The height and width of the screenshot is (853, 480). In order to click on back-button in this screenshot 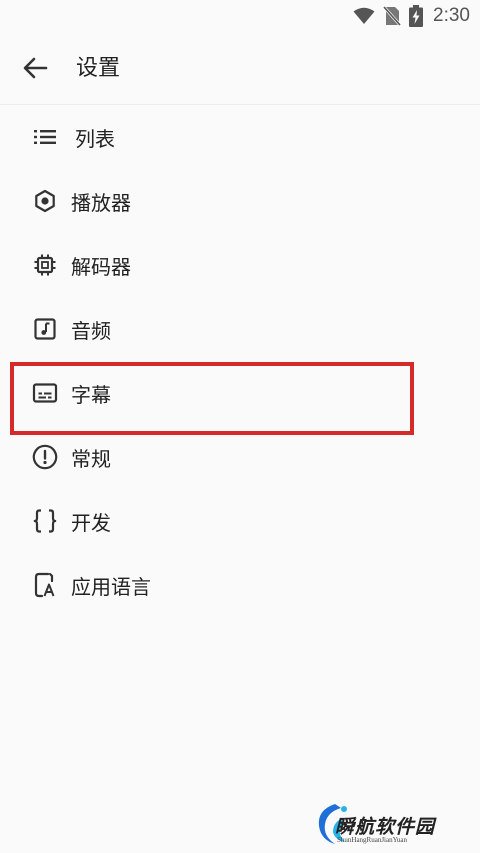, I will do `click(35, 70)`.